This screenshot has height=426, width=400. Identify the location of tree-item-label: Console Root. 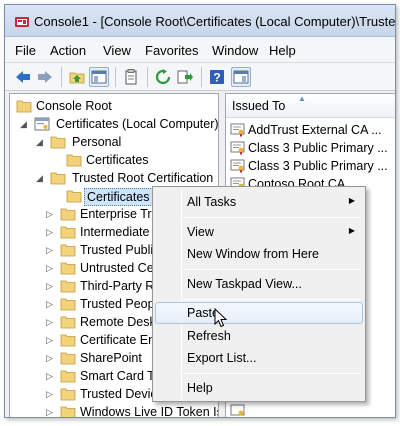
(74, 106).